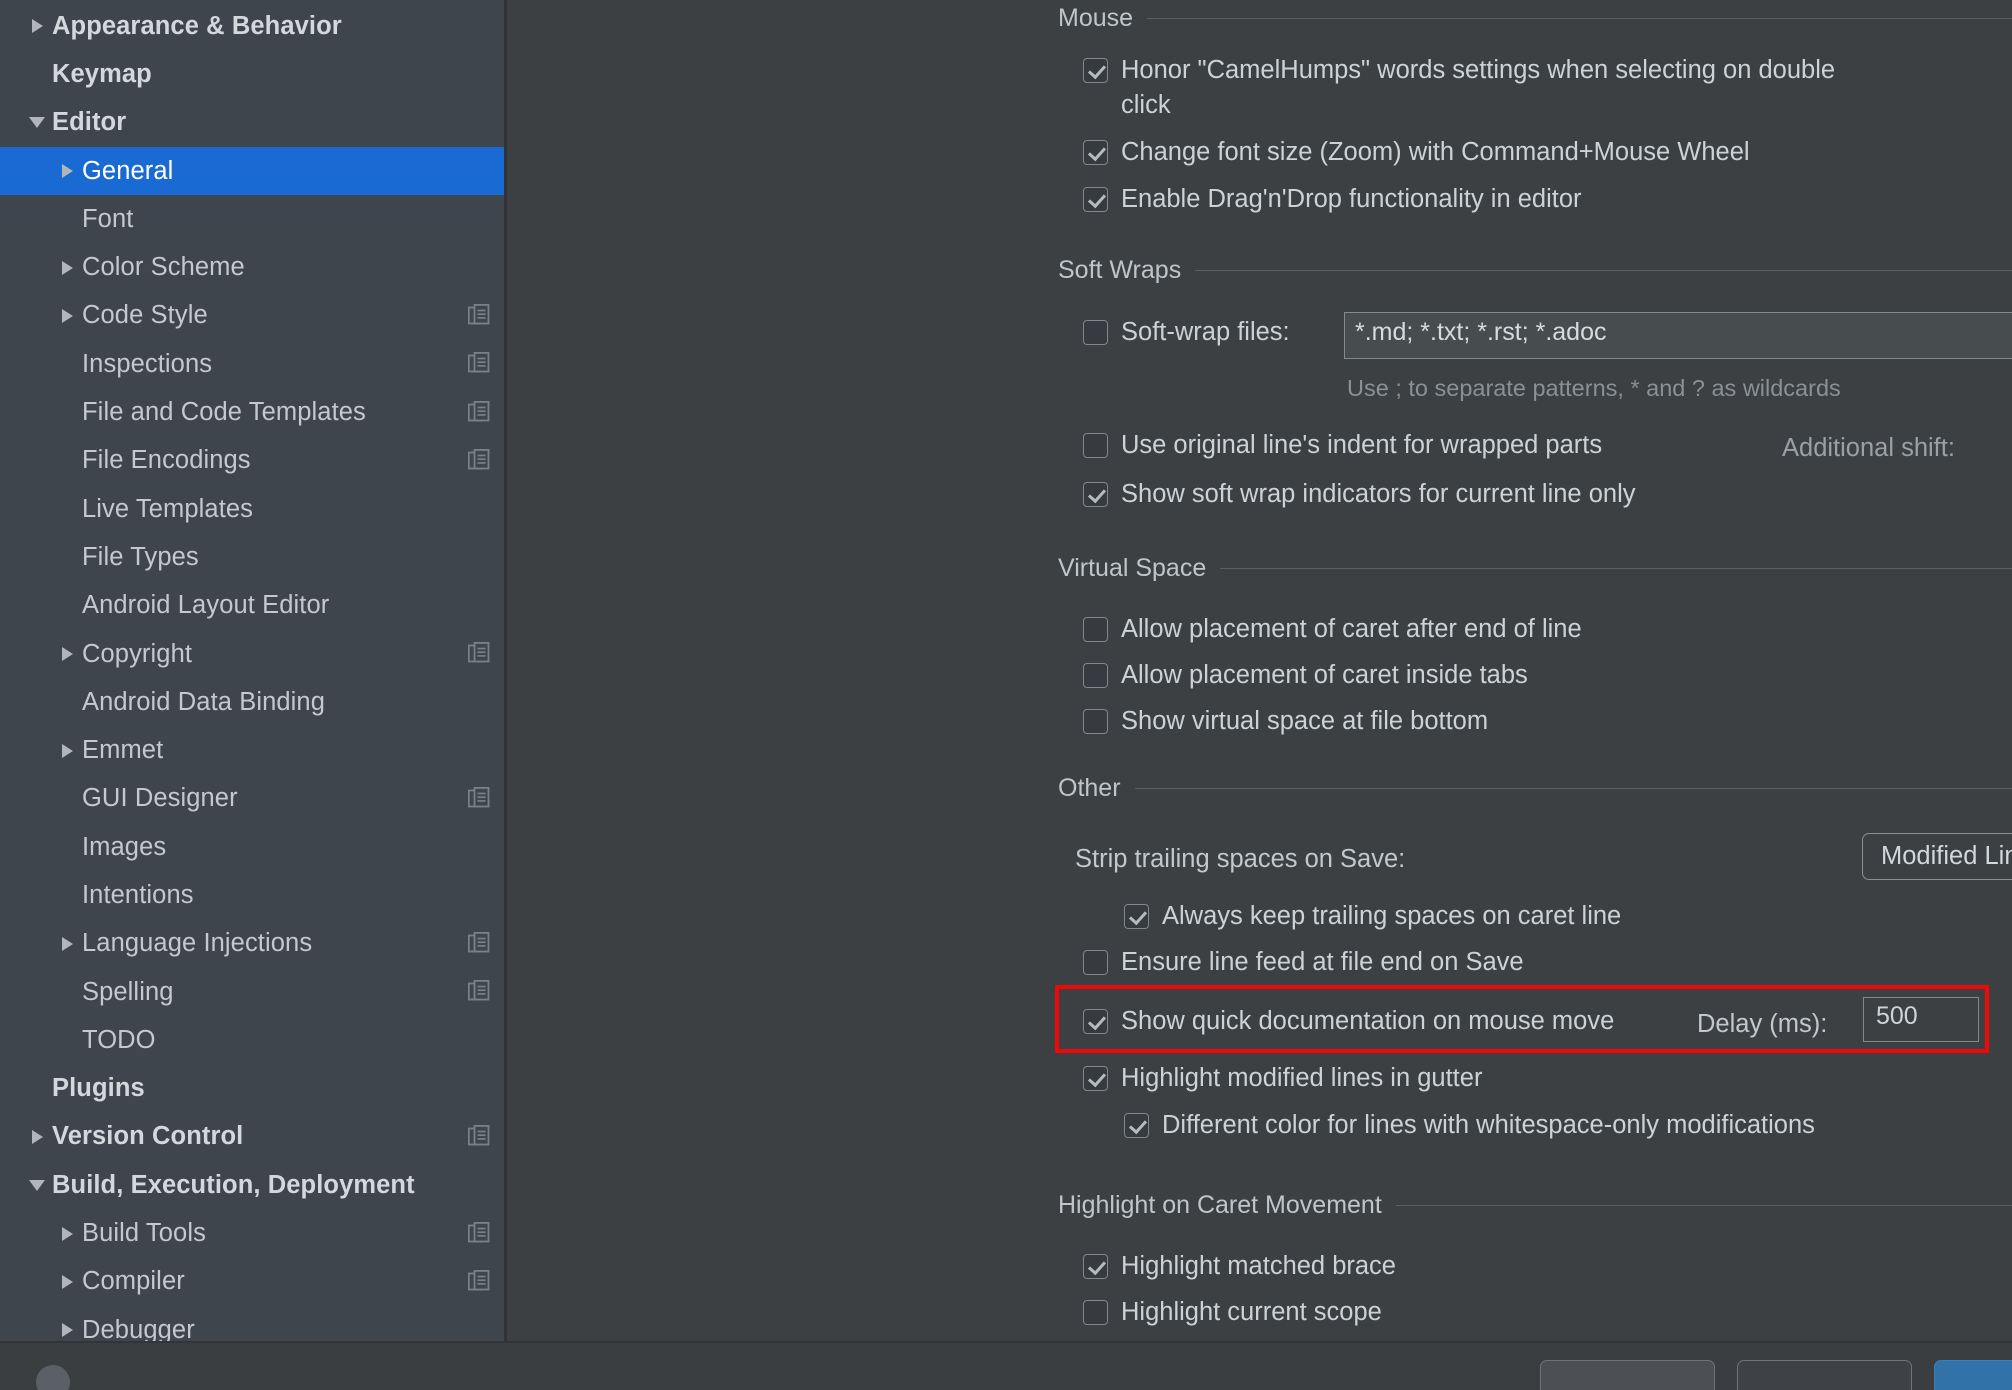 Image resolution: width=2012 pixels, height=1390 pixels. Describe the element at coordinates (252, 992) in the screenshot. I see `sidebar-item-spelling: Spelling` at that location.